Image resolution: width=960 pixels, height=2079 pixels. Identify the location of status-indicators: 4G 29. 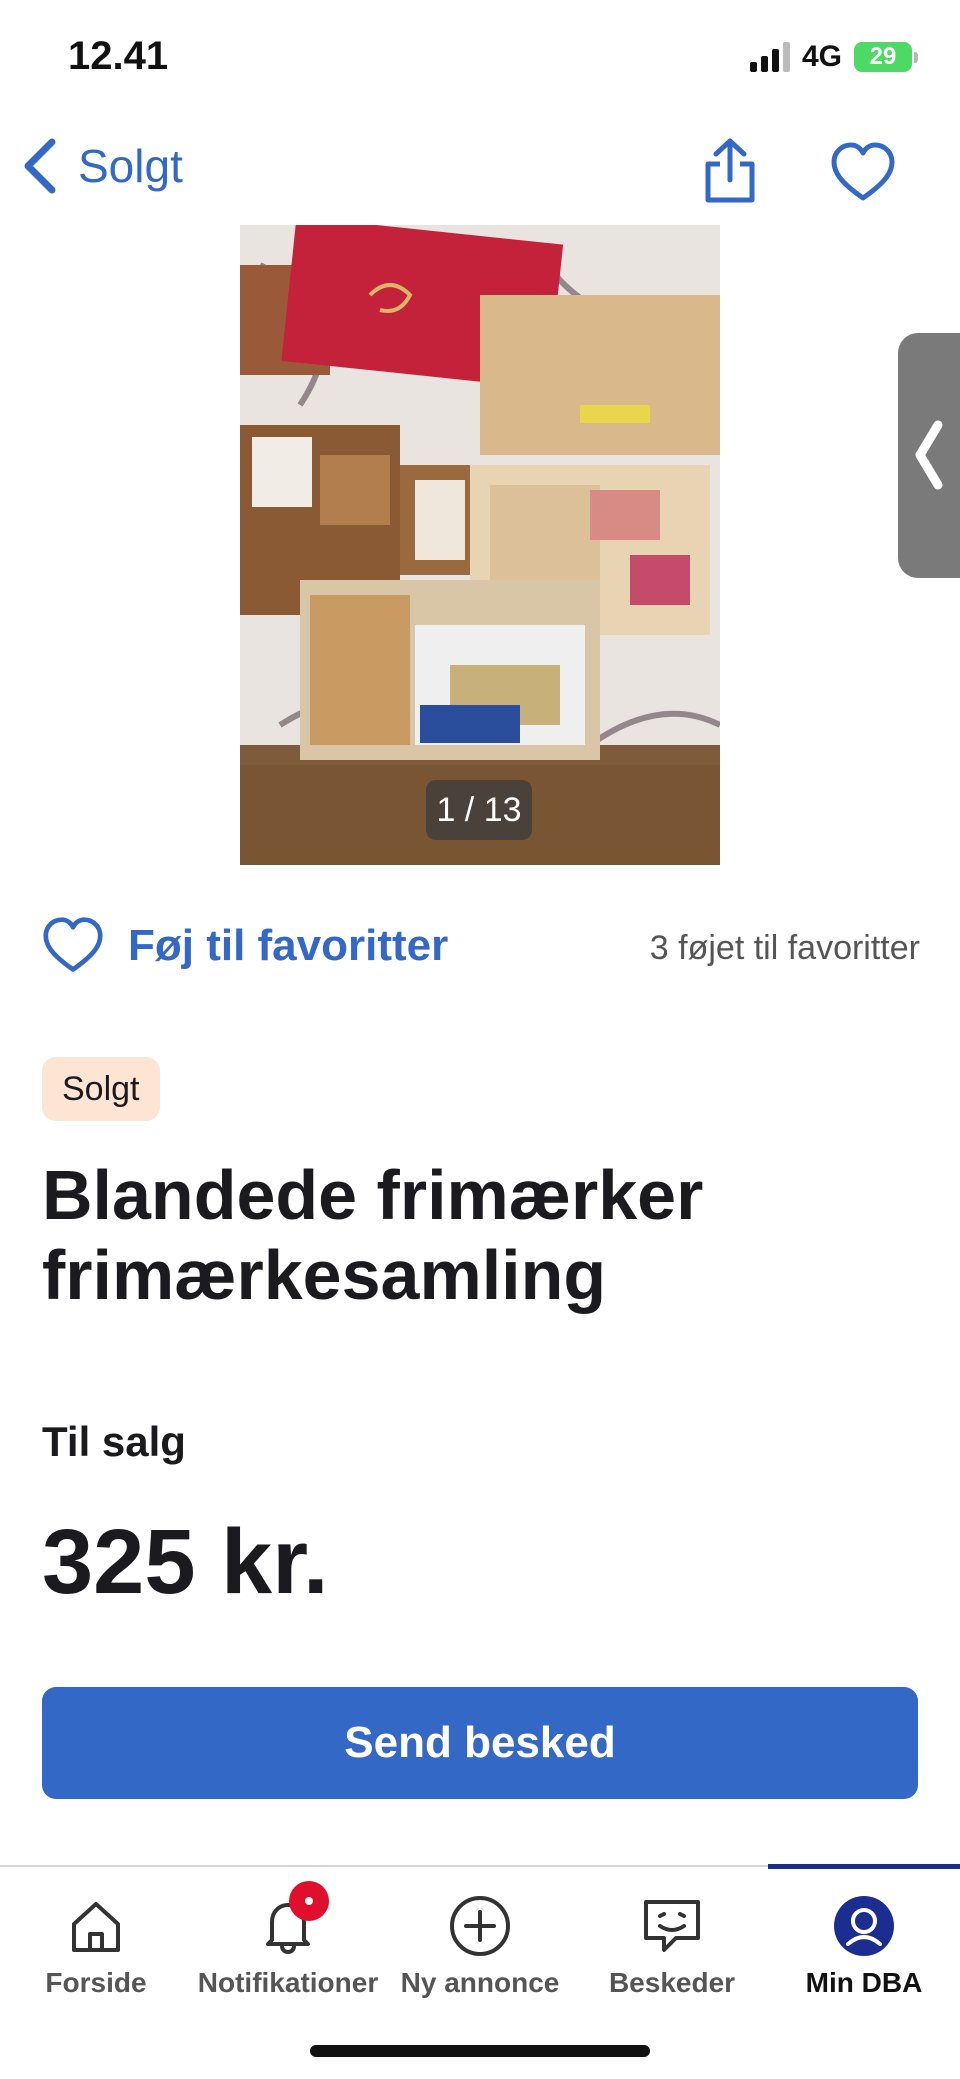
(833, 57).